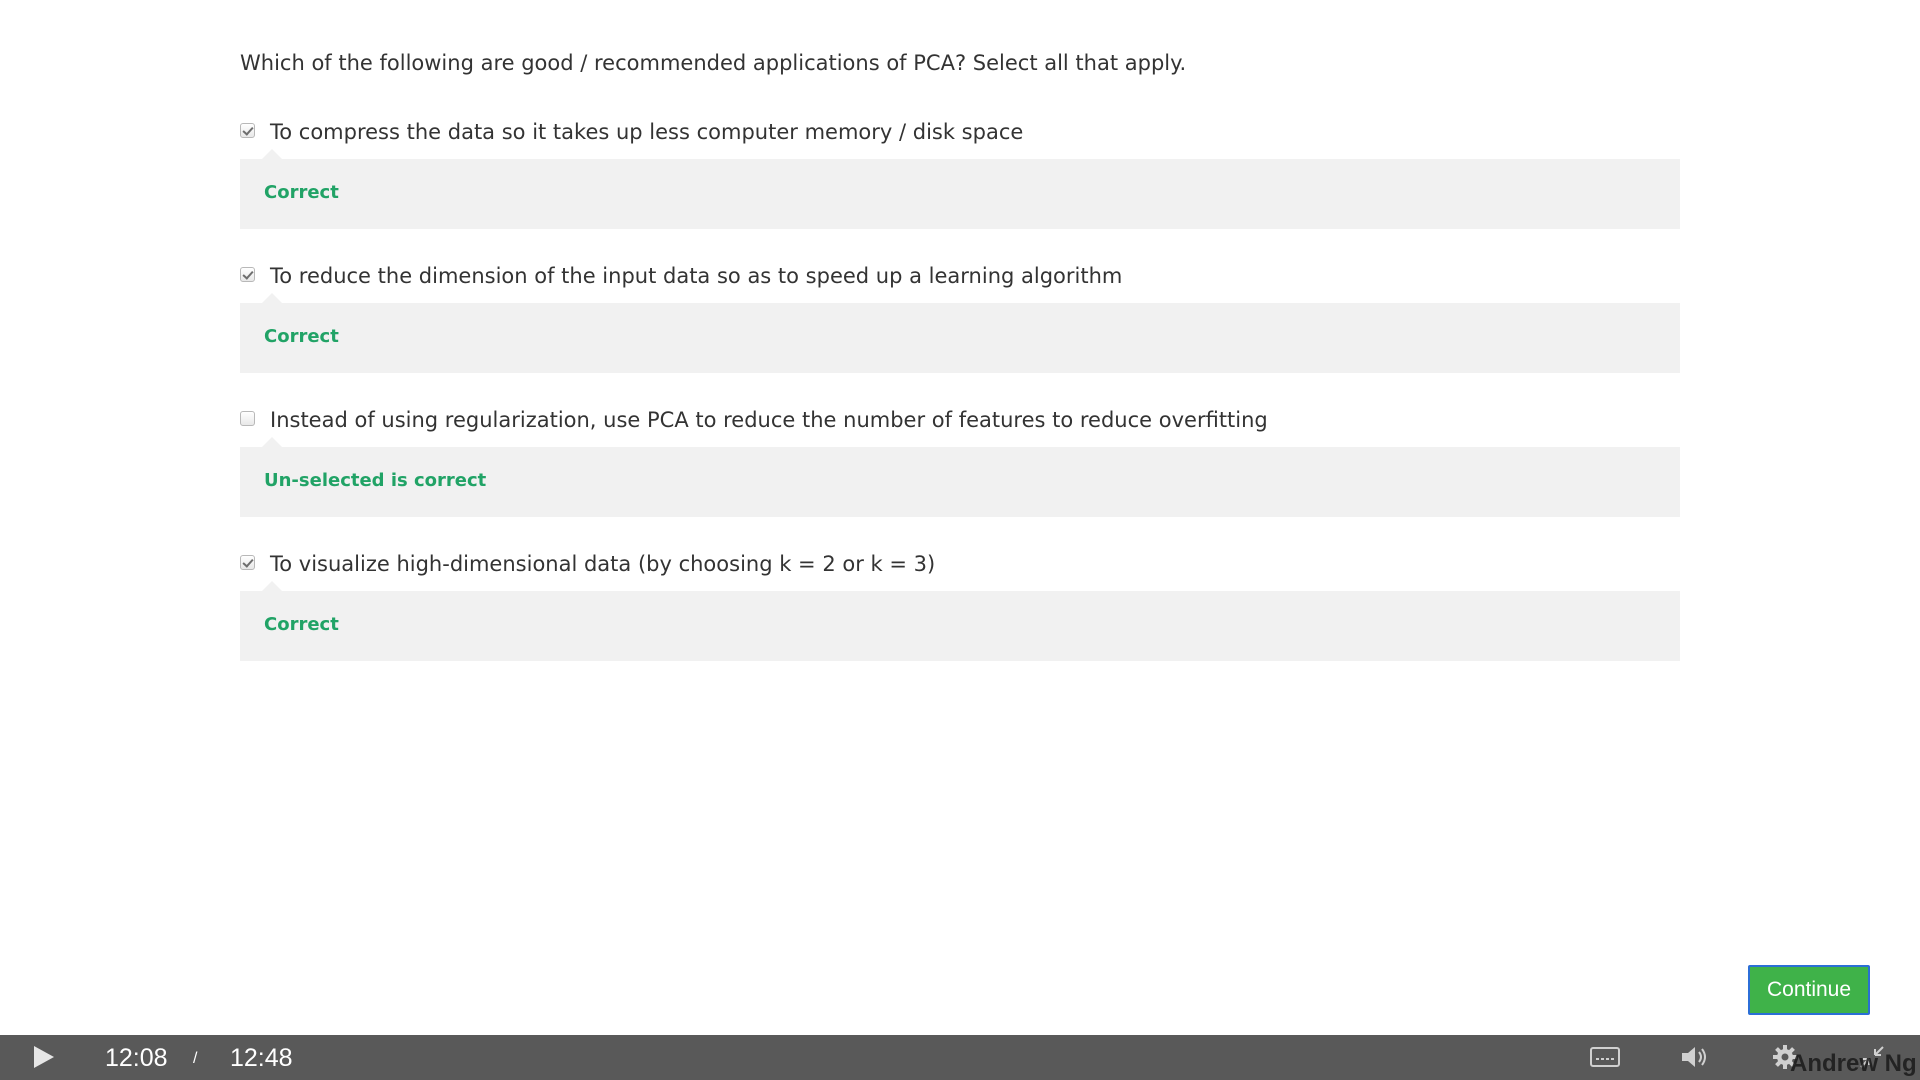 The height and width of the screenshot is (1080, 1920). Describe the element at coordinates (1605, 1057) in the screenshot. I see `cc-icon` at that location.